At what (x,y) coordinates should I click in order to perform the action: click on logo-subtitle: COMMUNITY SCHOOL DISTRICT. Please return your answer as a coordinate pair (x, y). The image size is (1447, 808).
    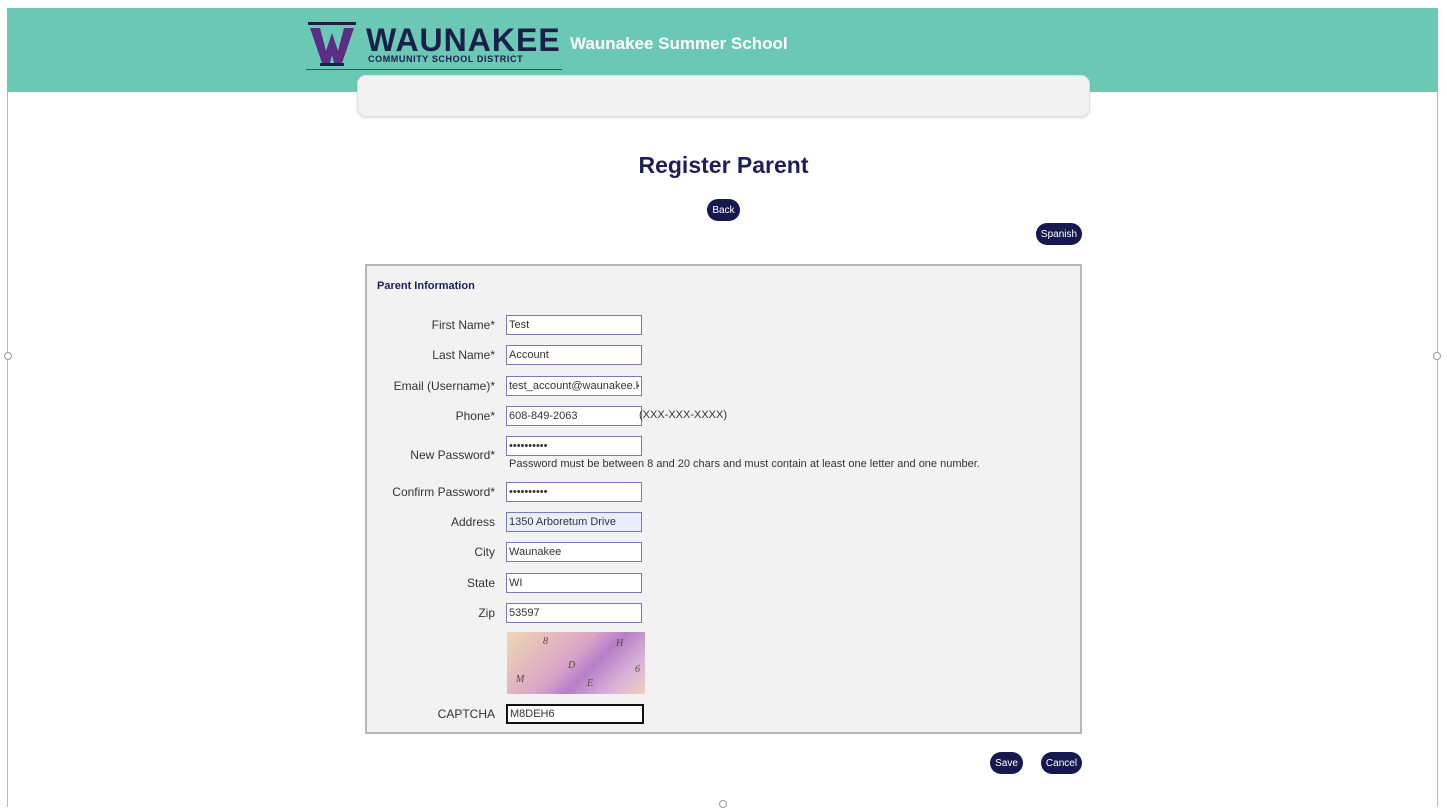
    Looking at the image, I should click on (446, 59).